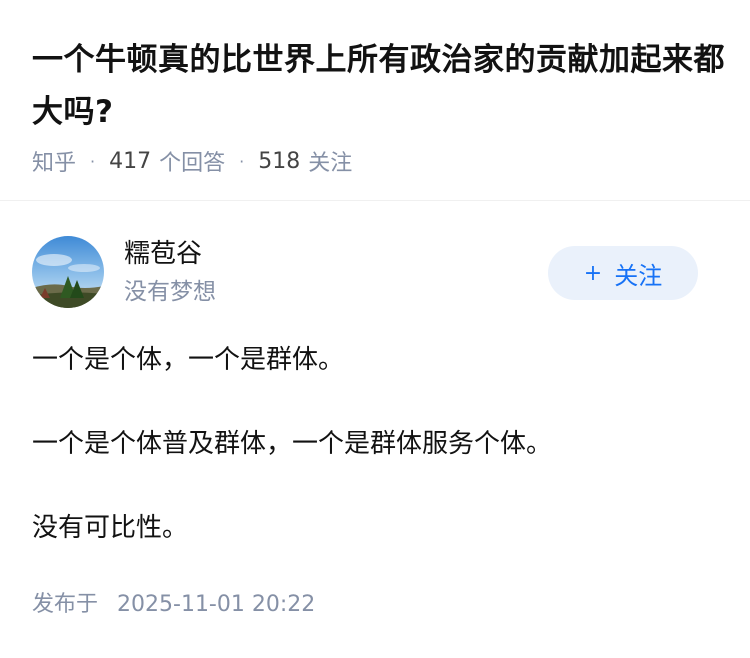 The width and height of the screenshot is (750, 658). Describe the element at coordinates (330, 163) in the screenshot. I see `followers-label: 关注` at that location.